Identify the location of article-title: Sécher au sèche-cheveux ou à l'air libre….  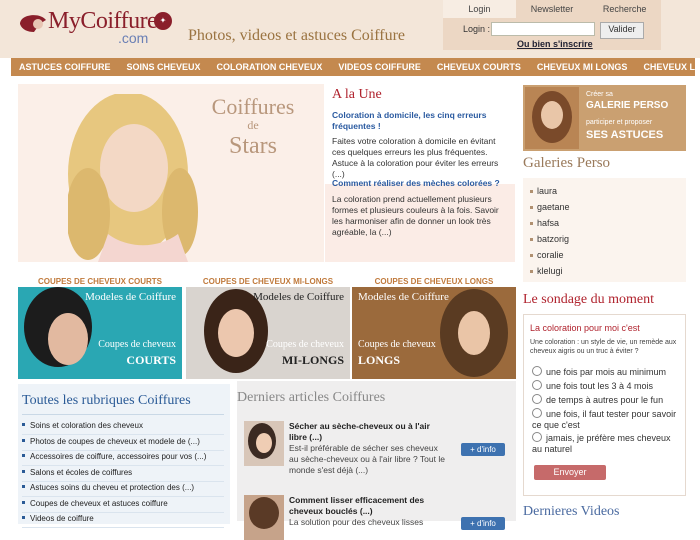
(364, 432).